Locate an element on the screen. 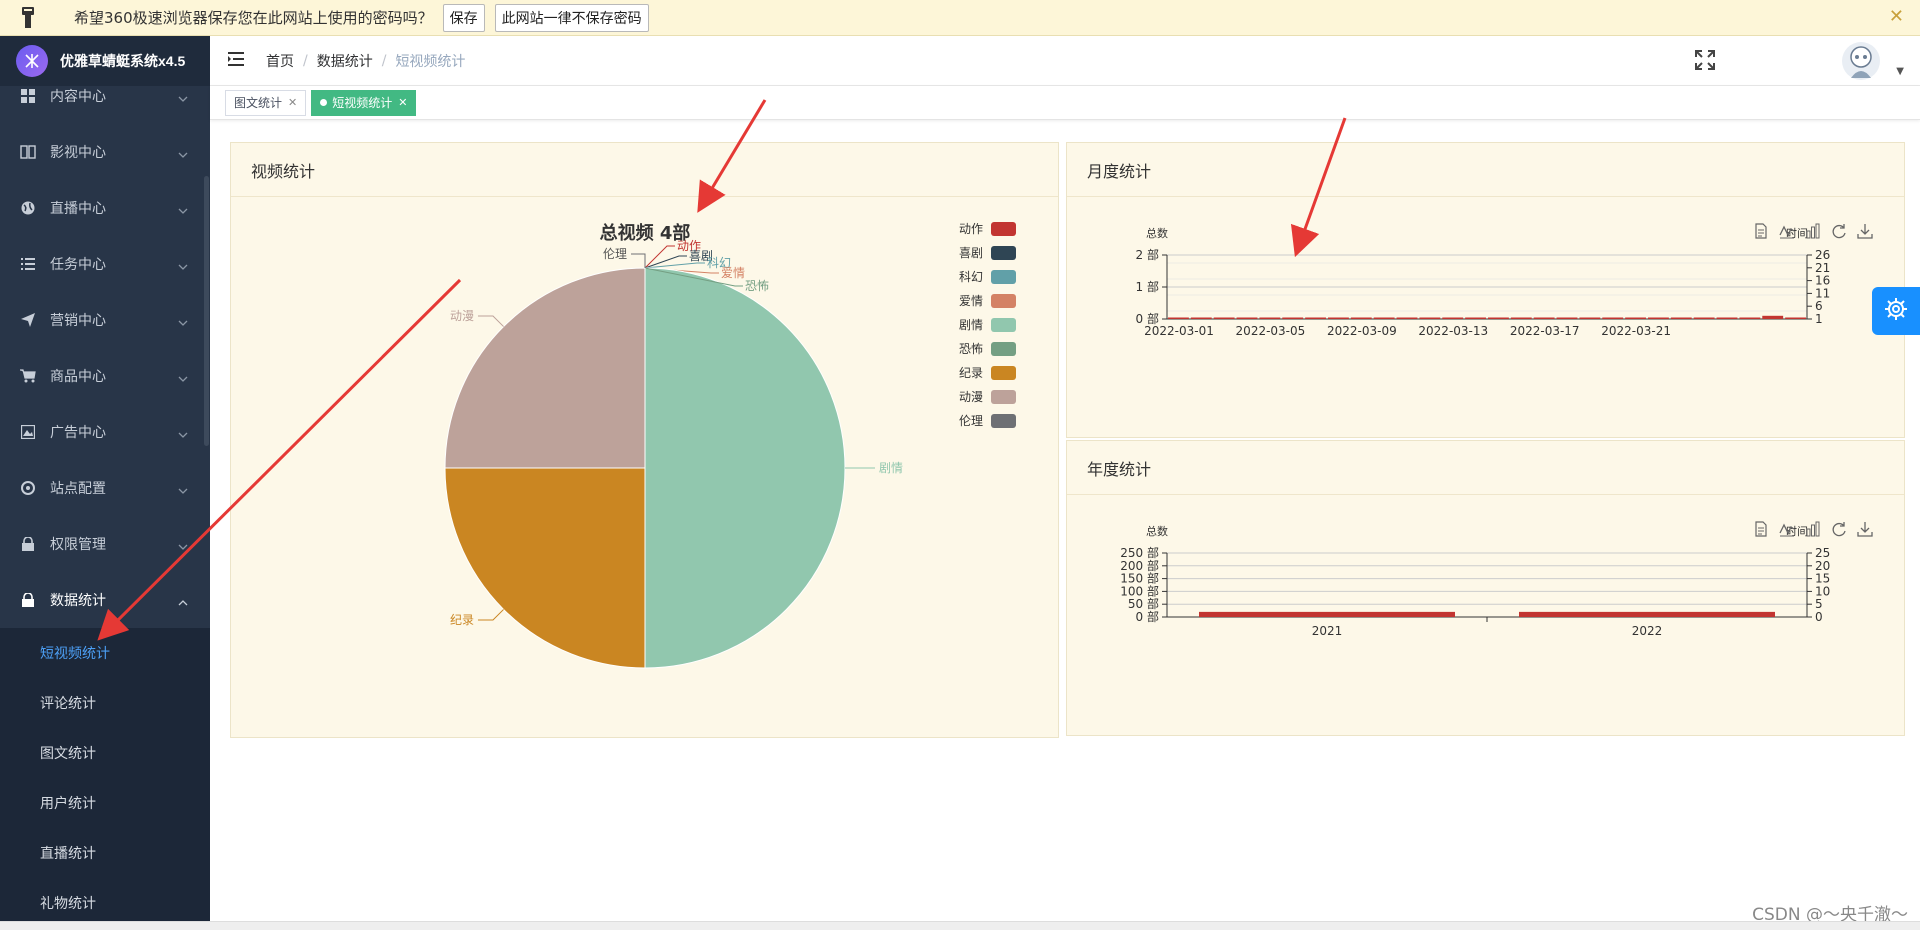 The image size is (1920, 930). sidebar-item-ads: 广告中心 is located at coordinates (105, 432).